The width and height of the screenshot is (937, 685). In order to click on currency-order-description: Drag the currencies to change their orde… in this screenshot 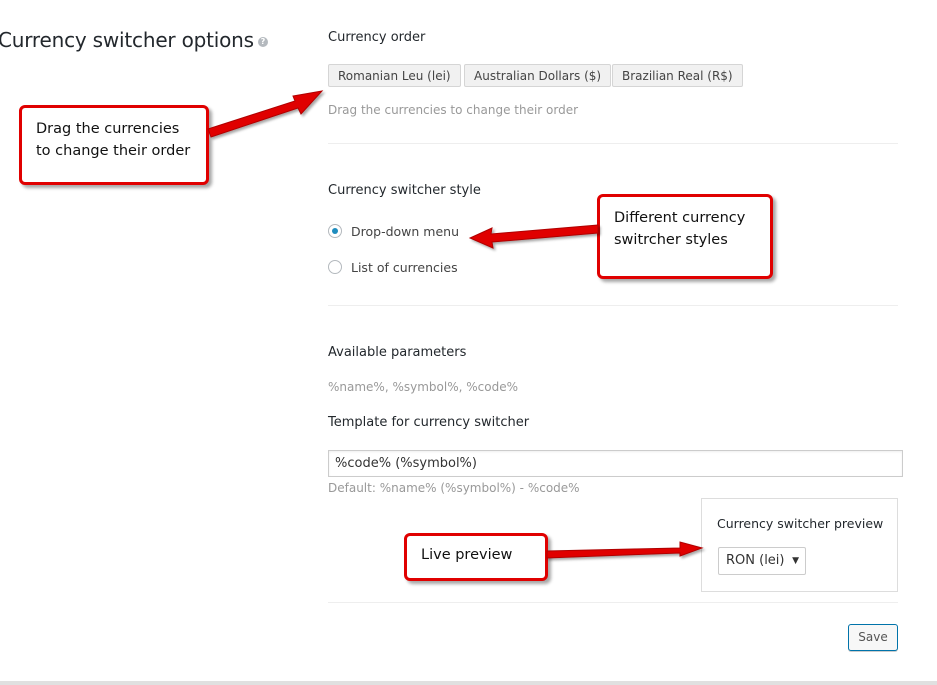, I will do `click(453, 110)`.